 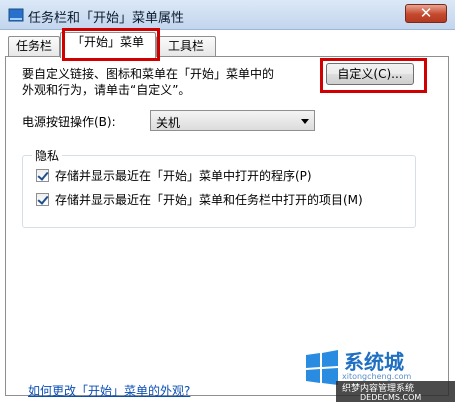 What do you see at coordinates (373, 75) in the screenshot?
I see `customize-highlight-box` at bounding box center [373, 75].